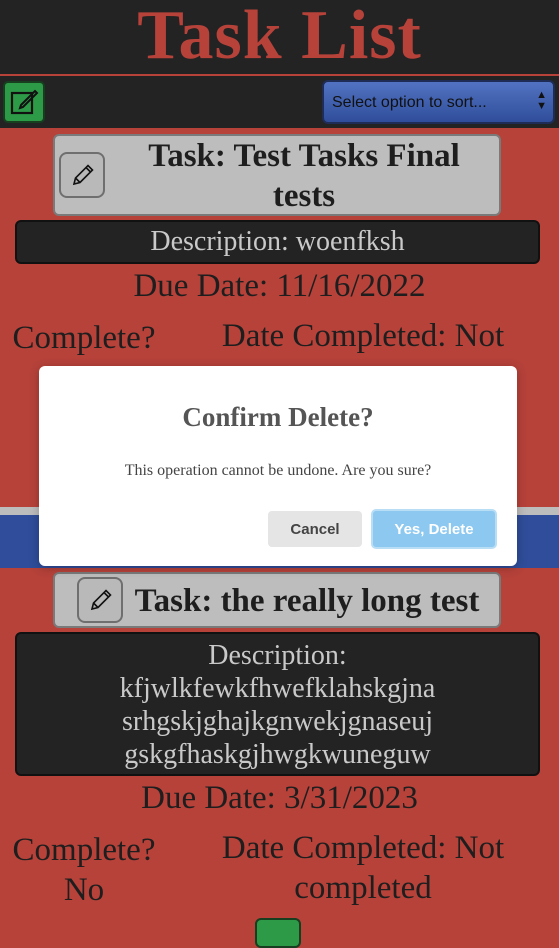  I want to click on dialog-title: Confirm Delete?, so click(278, 417).